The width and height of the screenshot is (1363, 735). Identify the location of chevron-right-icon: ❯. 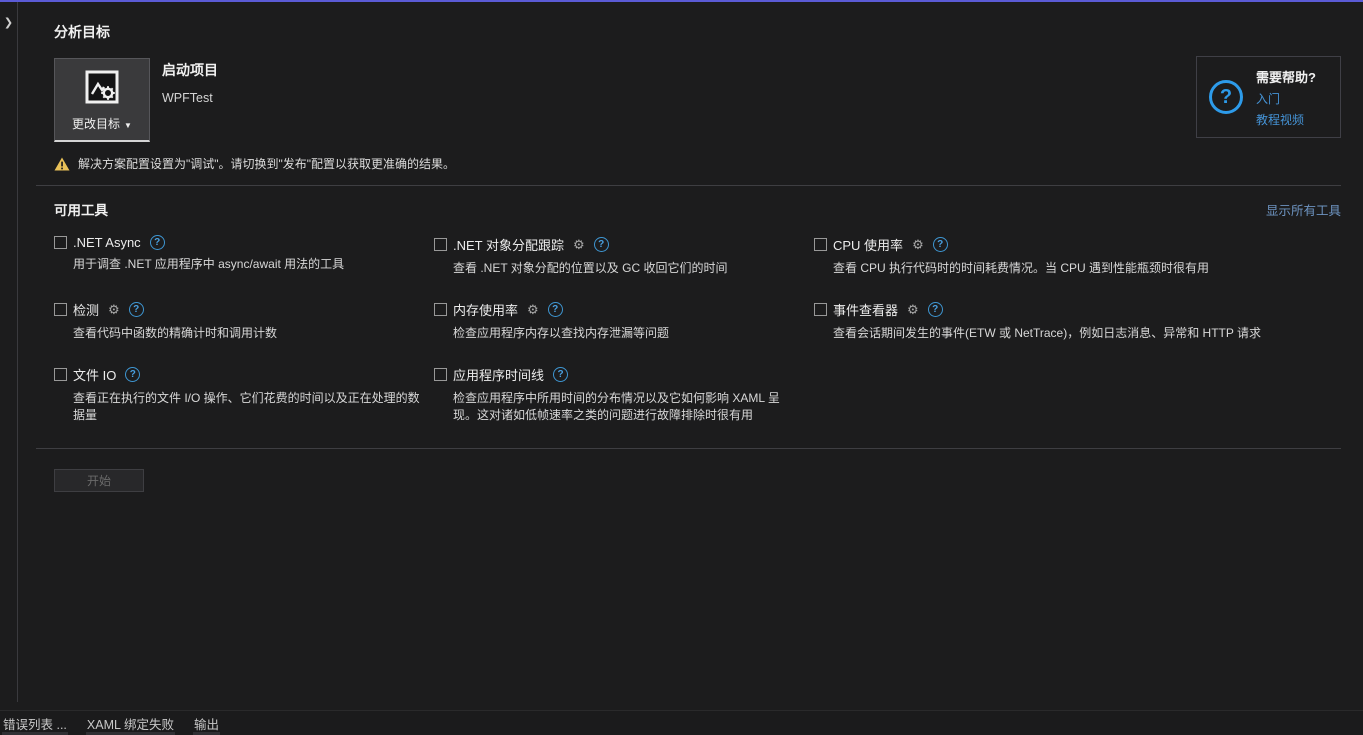
(8, 359).